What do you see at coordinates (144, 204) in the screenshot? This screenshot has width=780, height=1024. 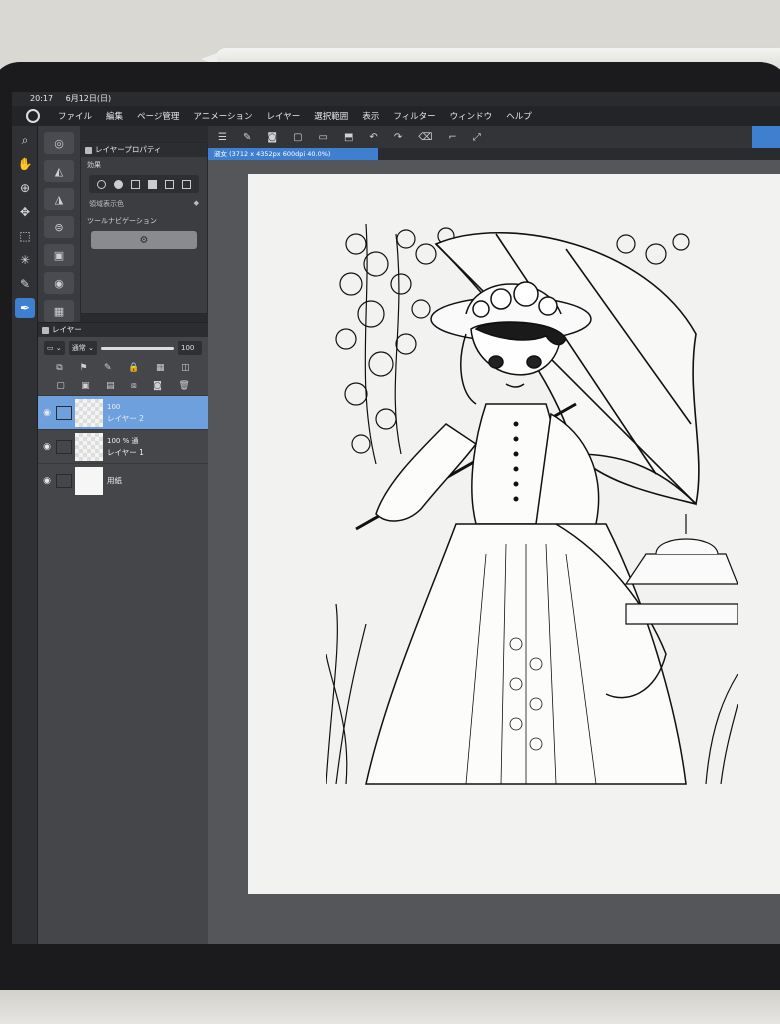 I see `display-color-row: 領域表示色 ◆` at bounding box center [144, 204].